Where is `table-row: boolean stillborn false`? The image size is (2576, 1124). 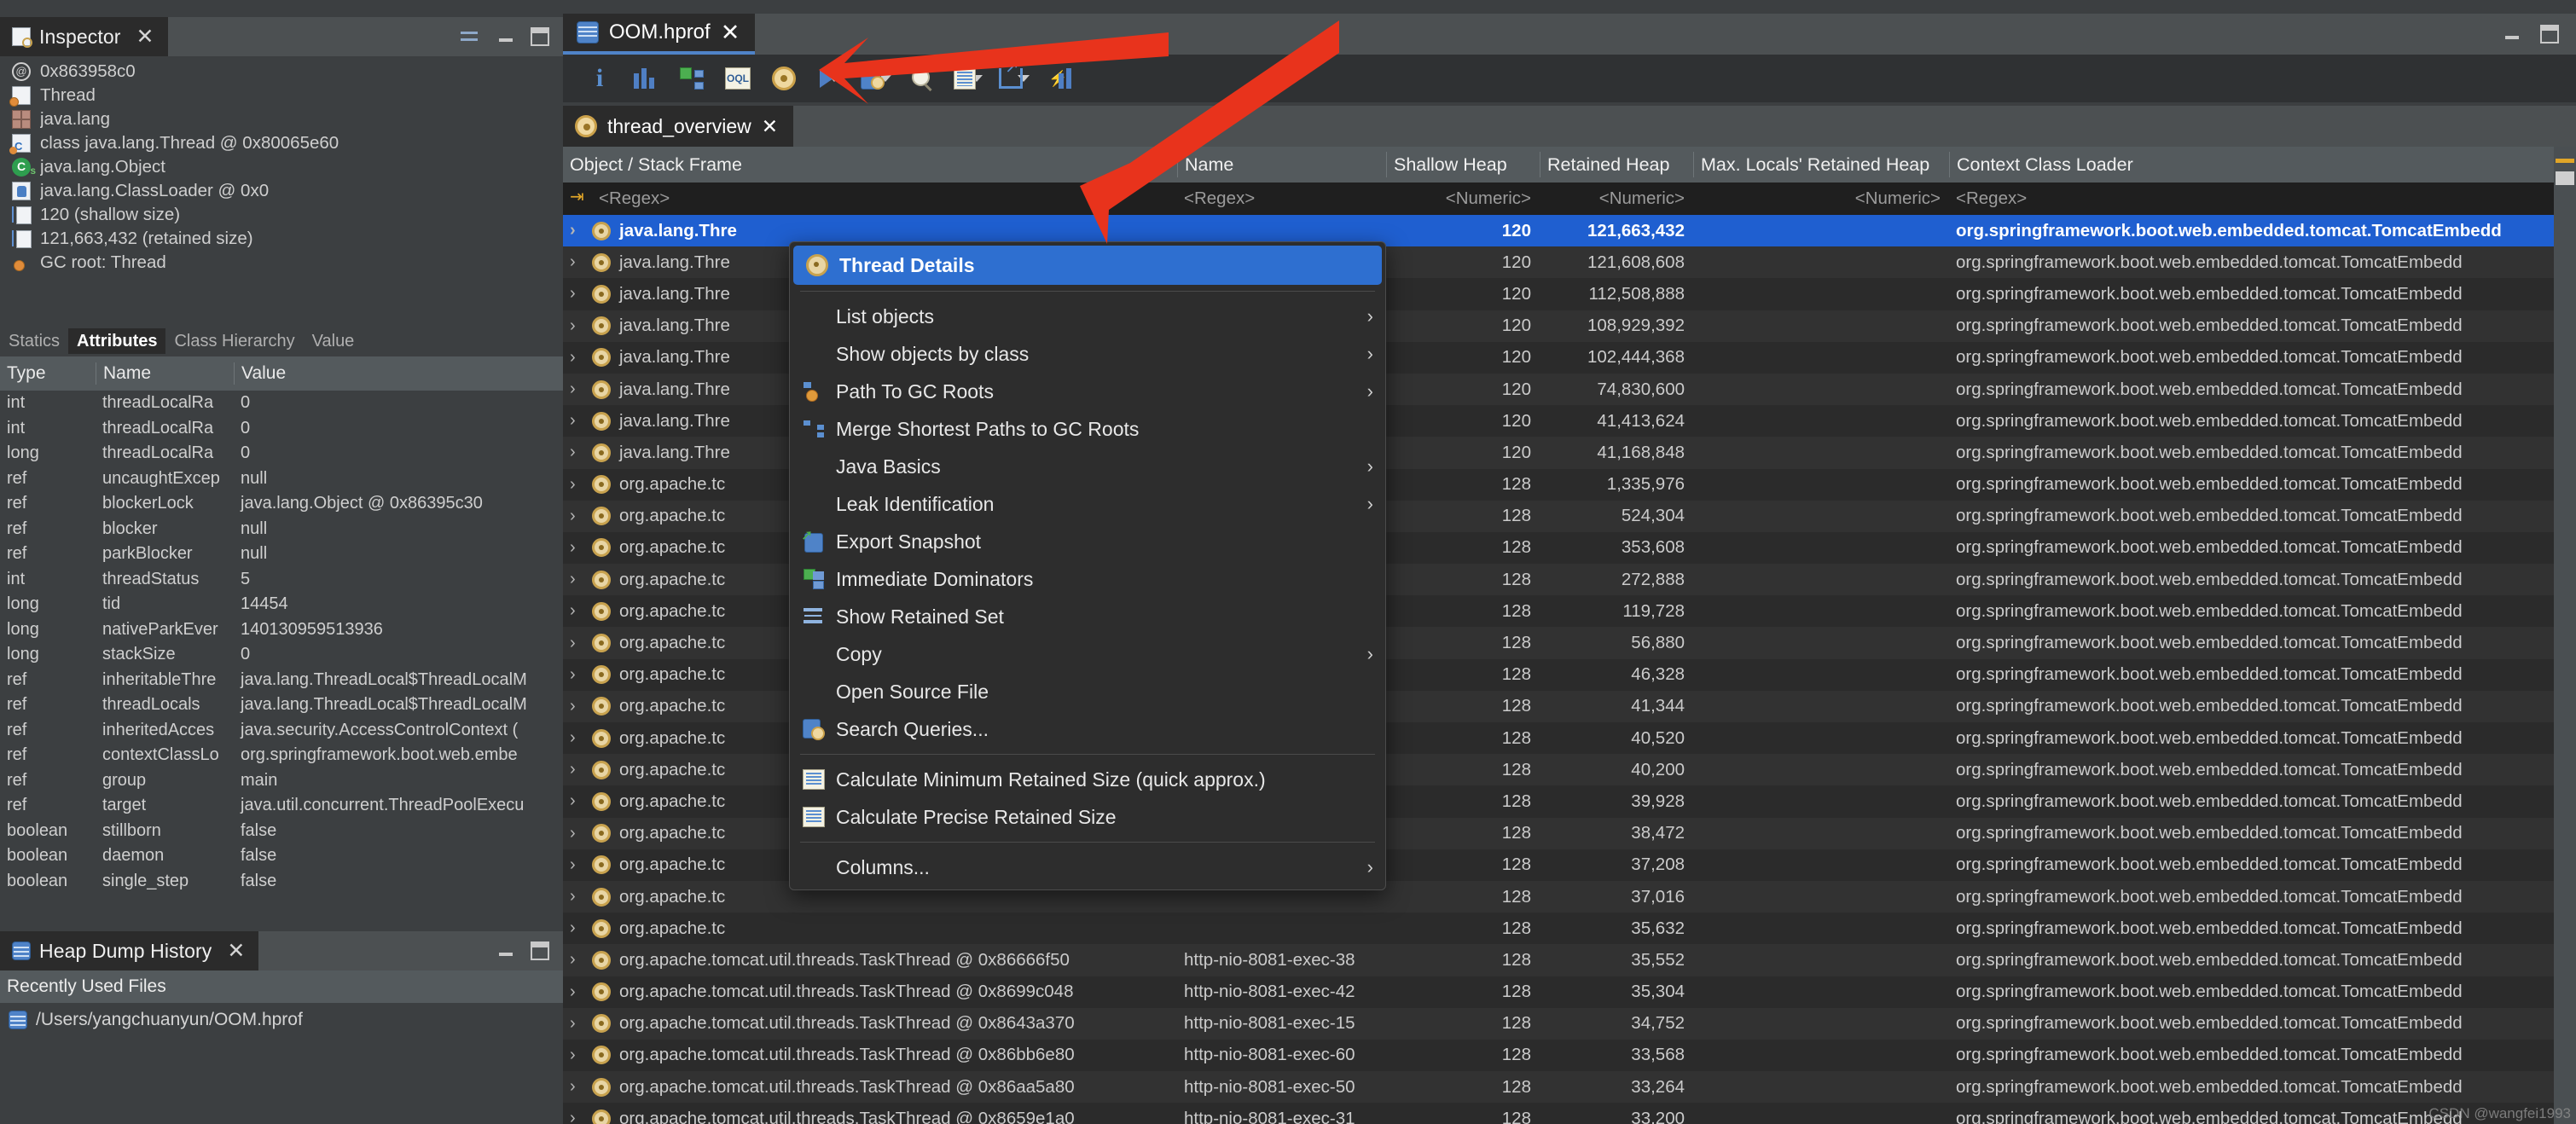 table-row: boolean stillborn false is located at coordinates (281, 831).